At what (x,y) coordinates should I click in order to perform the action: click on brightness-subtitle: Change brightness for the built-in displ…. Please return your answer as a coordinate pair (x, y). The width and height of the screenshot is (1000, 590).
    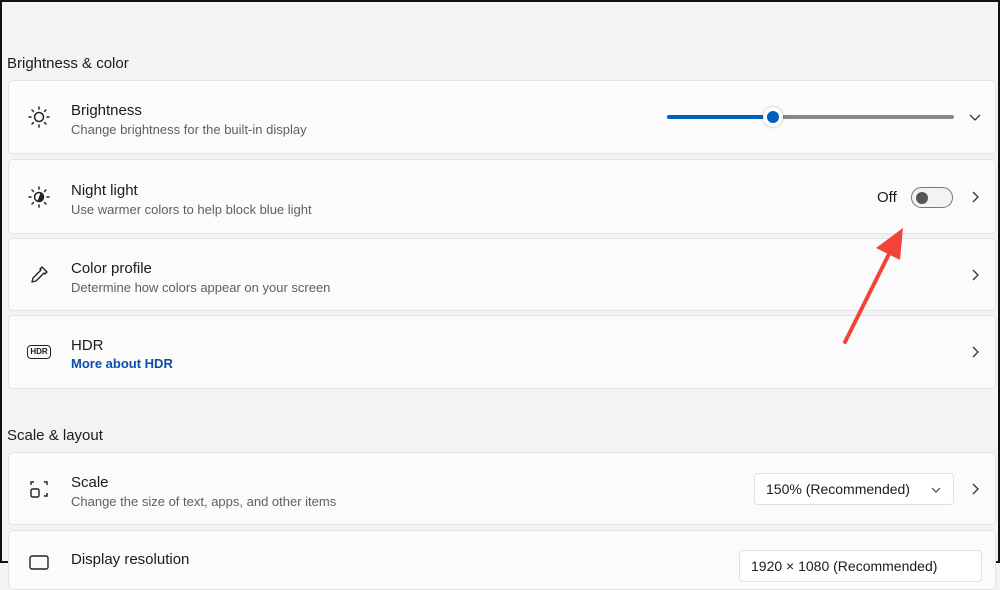
    Looking at the image, I should click on (189, 129).